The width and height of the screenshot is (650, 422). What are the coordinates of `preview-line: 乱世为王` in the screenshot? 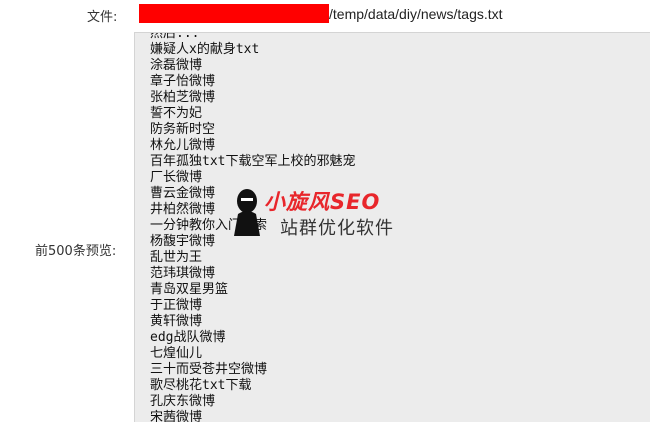 It's located at (176, 257).